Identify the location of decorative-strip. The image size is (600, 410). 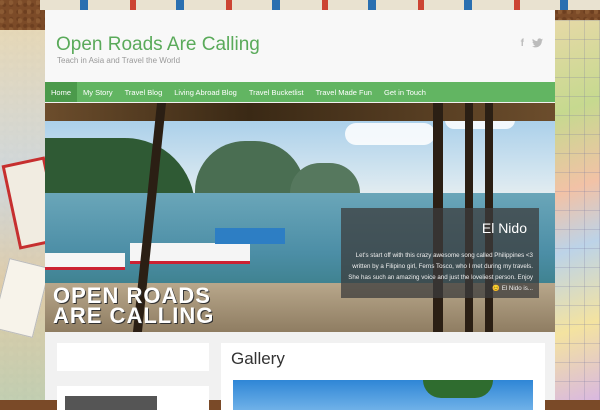
(320, 5).